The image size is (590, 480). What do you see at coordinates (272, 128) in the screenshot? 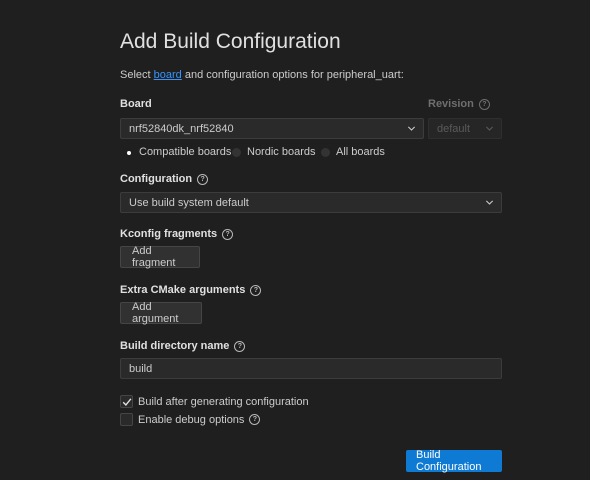
I see `board-select: nrf52840dk_nrf52840` at bounding box center [272, 128].